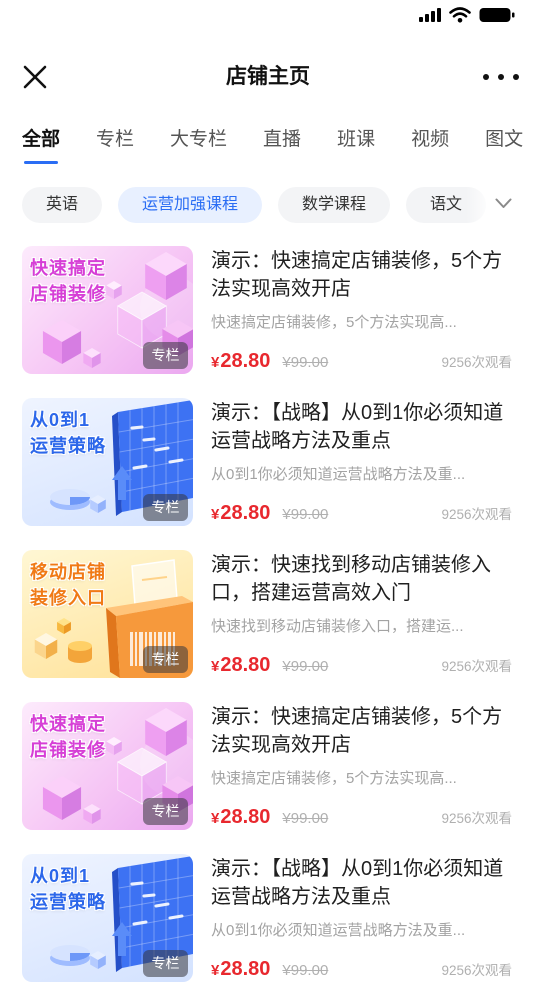  I want to click on tab-all: 全部, so click(41, 148).